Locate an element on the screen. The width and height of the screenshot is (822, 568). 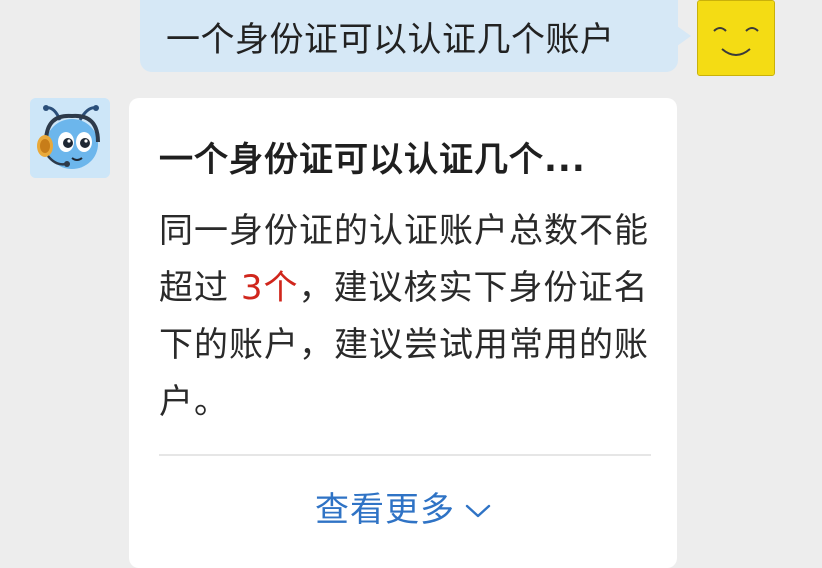
card-divider is located at coordinates (405, 455).